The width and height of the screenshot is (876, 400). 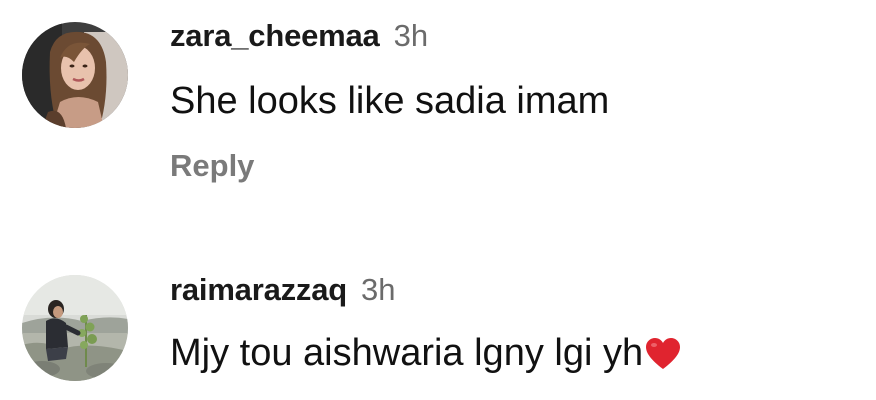 I want to click on comment-text: She looks like sadia imam, so click(x=390, y=101).